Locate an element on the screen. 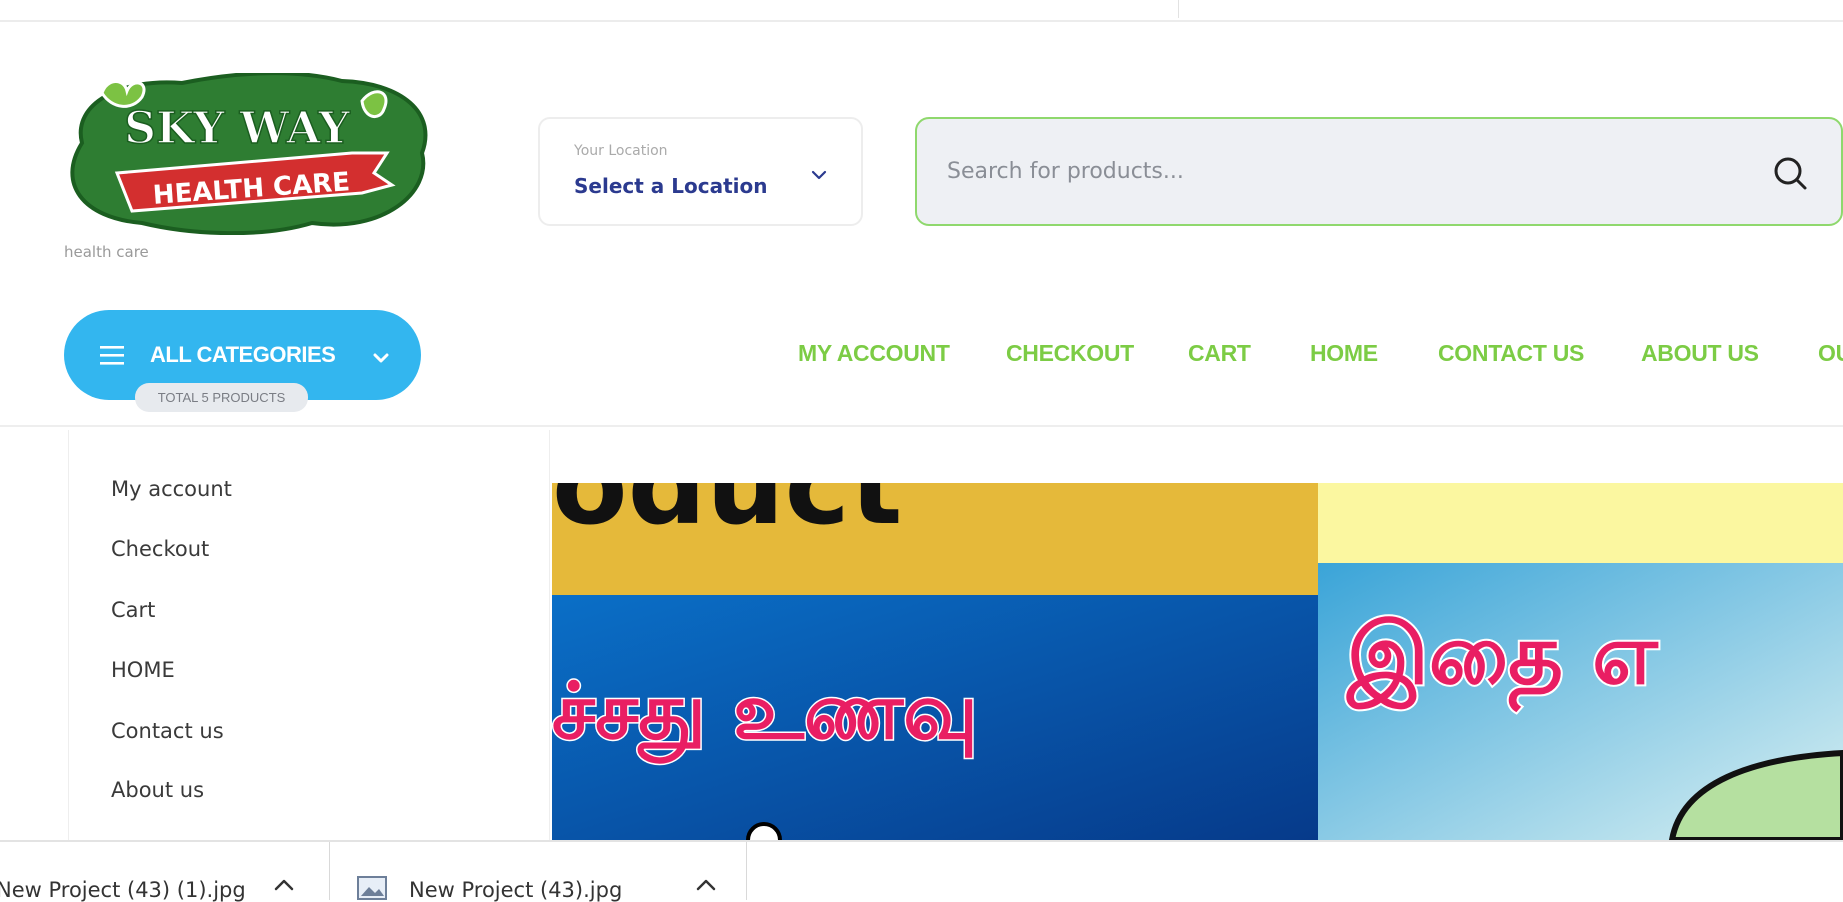 The width and height of the screenshot is (1843, 902). browser-top-strip is located at coordinates (921, 11).